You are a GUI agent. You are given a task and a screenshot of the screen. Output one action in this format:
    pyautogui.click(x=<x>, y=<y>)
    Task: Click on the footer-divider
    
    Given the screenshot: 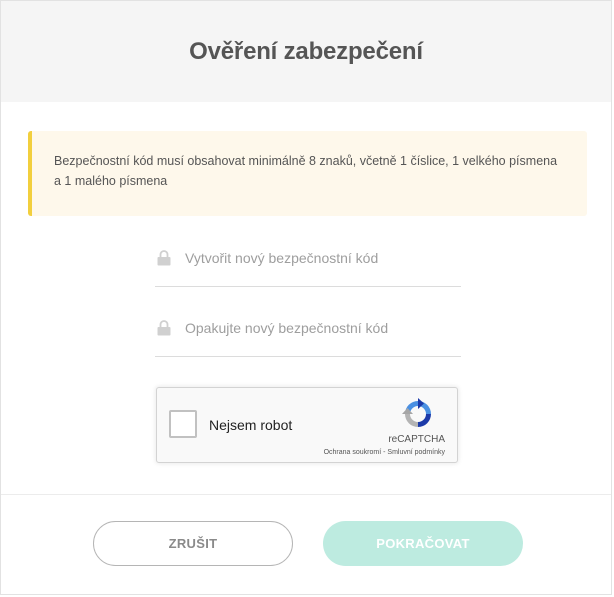 What is the action you would take?
    pyautogui.click(x=306, y=494)
    